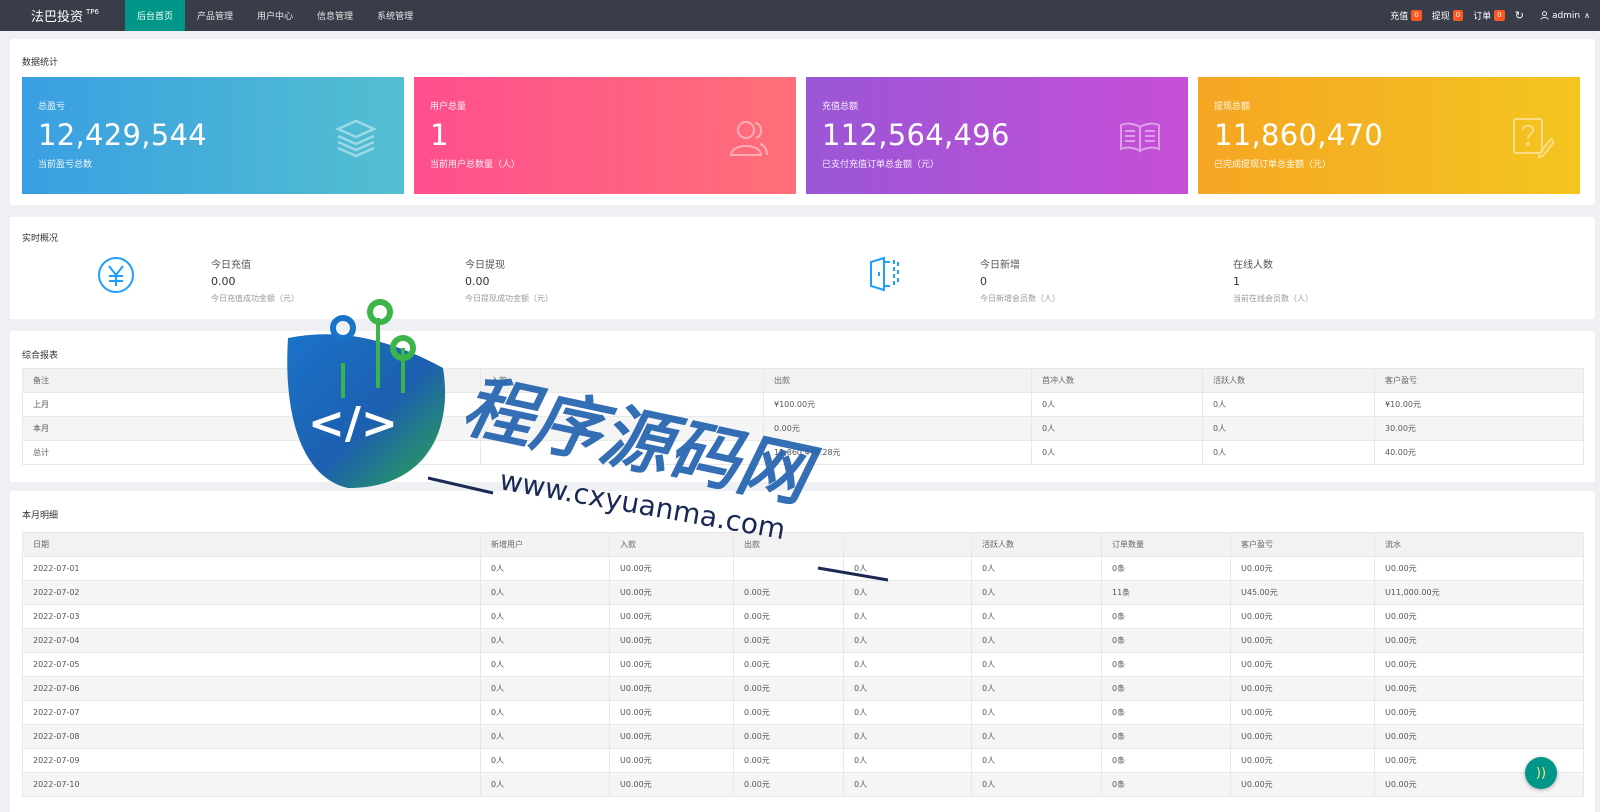  I want to click on withdraw-badge: 0, so click(1458, 15).